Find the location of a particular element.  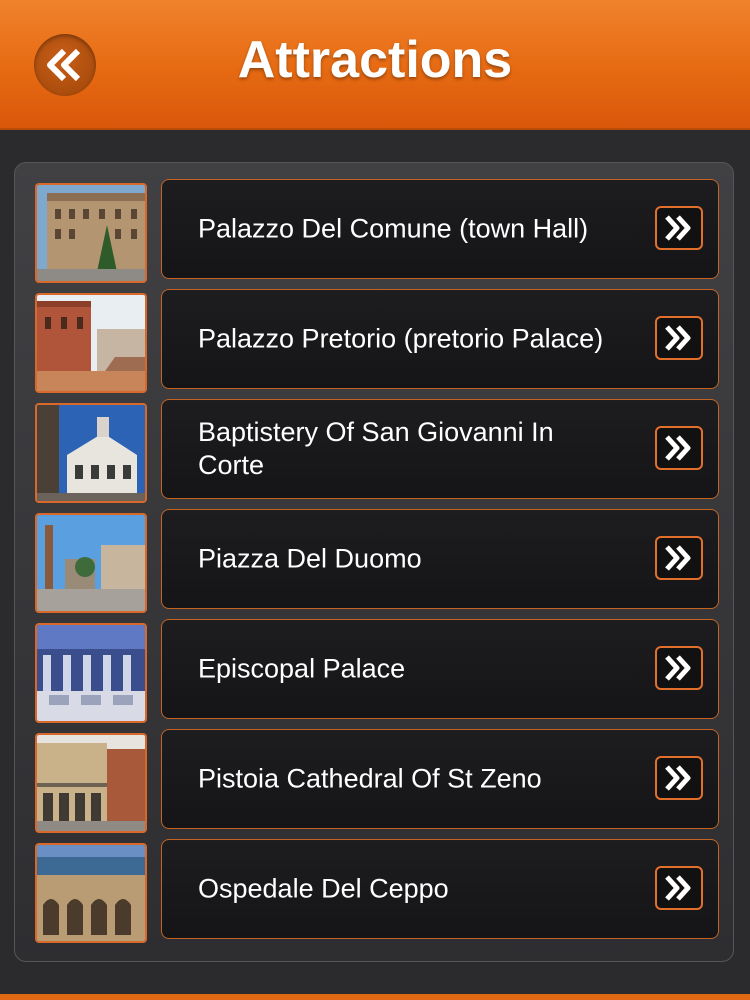

attraction-button: Pistoia Cathedral Of St Zeno is located at coordinates (440, 779).